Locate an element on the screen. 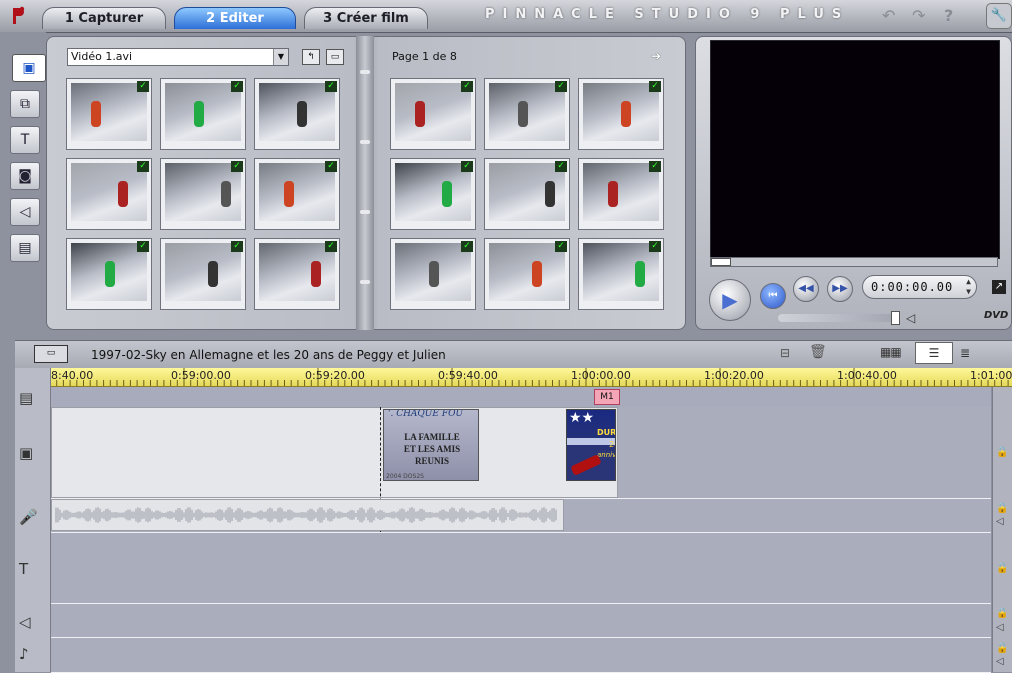 The image size is (1012, 673). tab-edit: 2 Editer is located at coordinates (235, 18).